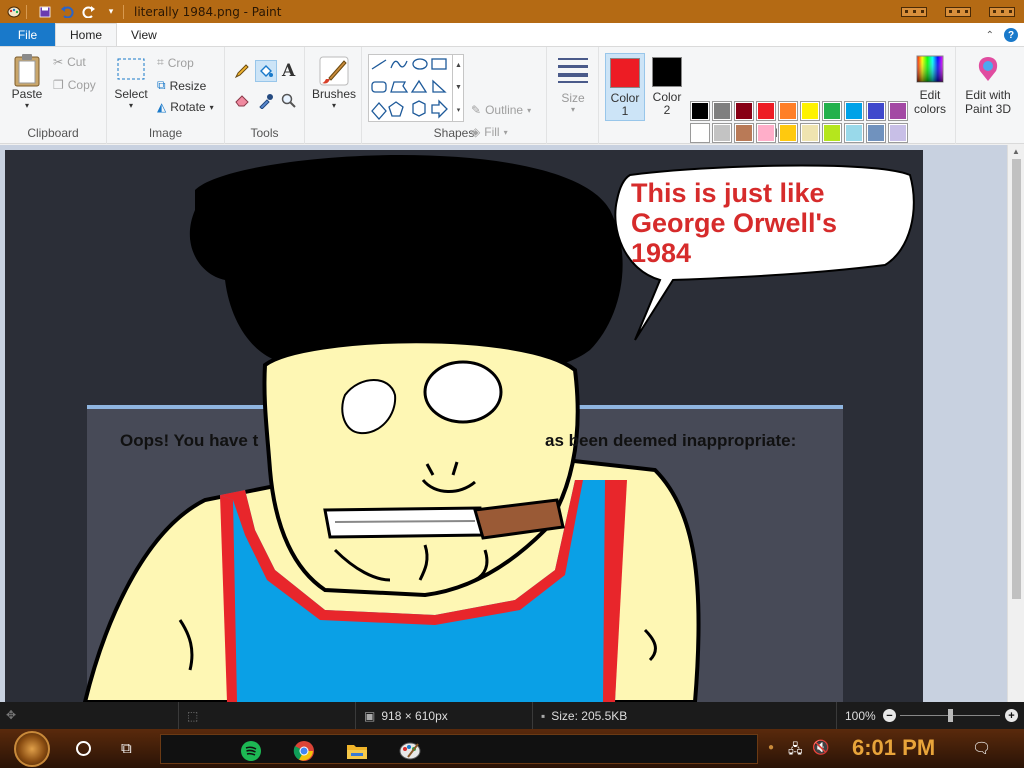  What do you see at coordinates (1016, 151) in the screenshot?
I see `scroll-up-icon: ▲` at bounding box center [1016, 151].